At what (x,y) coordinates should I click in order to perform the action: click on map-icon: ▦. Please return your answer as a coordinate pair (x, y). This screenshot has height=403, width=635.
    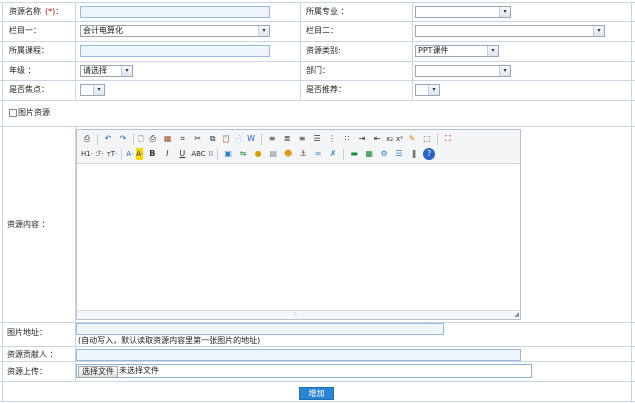
    Looking at the image, I should click on (369, 154).